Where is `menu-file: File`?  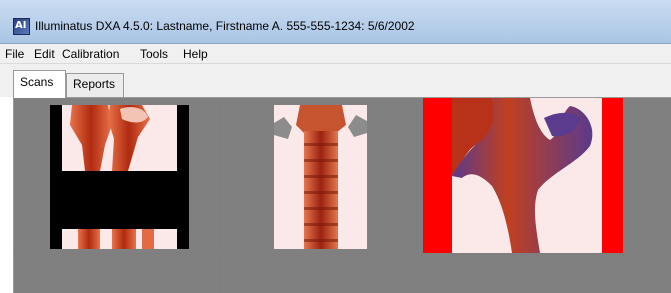
menu-file: File is located at coordinates (14, 54).